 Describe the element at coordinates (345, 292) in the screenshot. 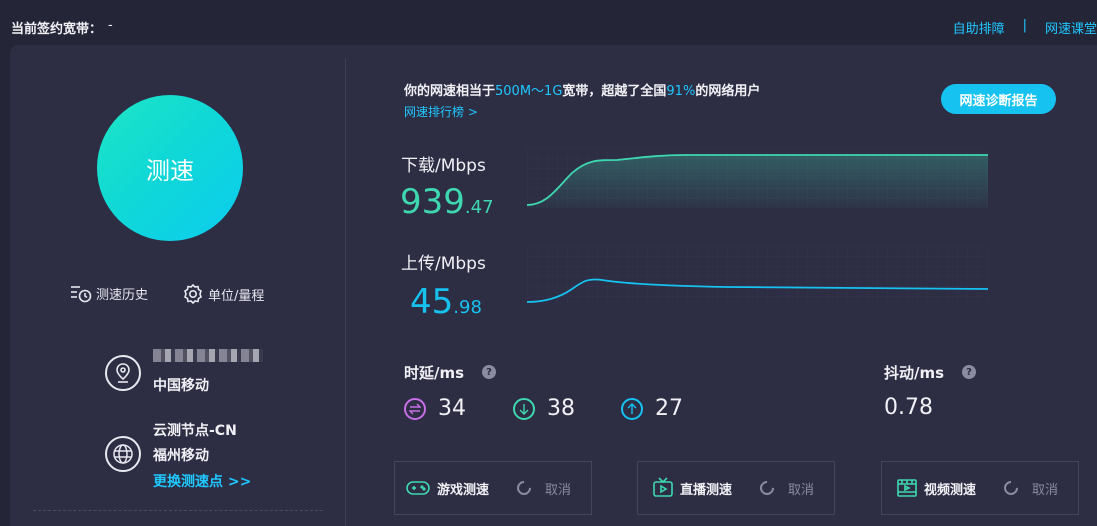

I see `vertical-divider` at that location.